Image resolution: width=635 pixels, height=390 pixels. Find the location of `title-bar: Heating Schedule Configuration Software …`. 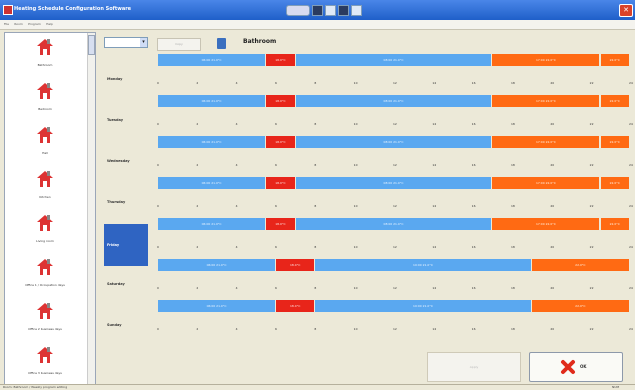

title-bar: Heating Schedule Configuration Software … is located at coordinates (317, 10).